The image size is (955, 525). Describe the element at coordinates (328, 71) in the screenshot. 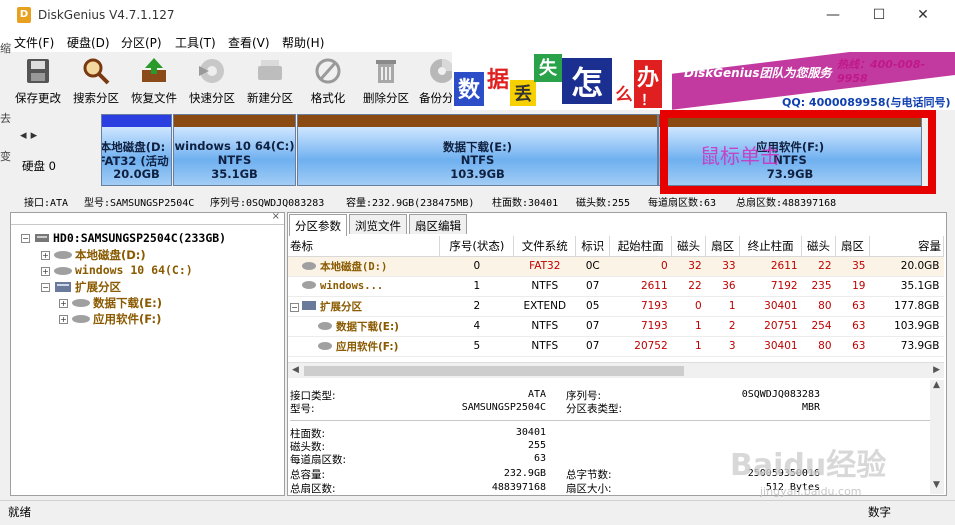

I see `format-icon` at that location.